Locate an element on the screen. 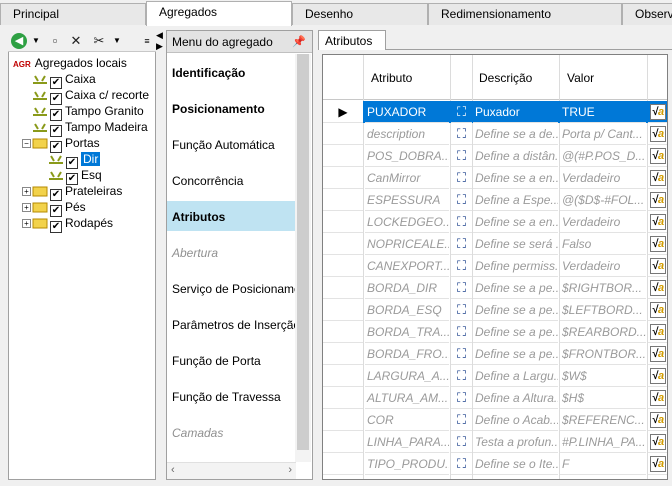 This screenshot has width=672, height=486. attribute-name-cell: description is located at coordinates (407, 134).